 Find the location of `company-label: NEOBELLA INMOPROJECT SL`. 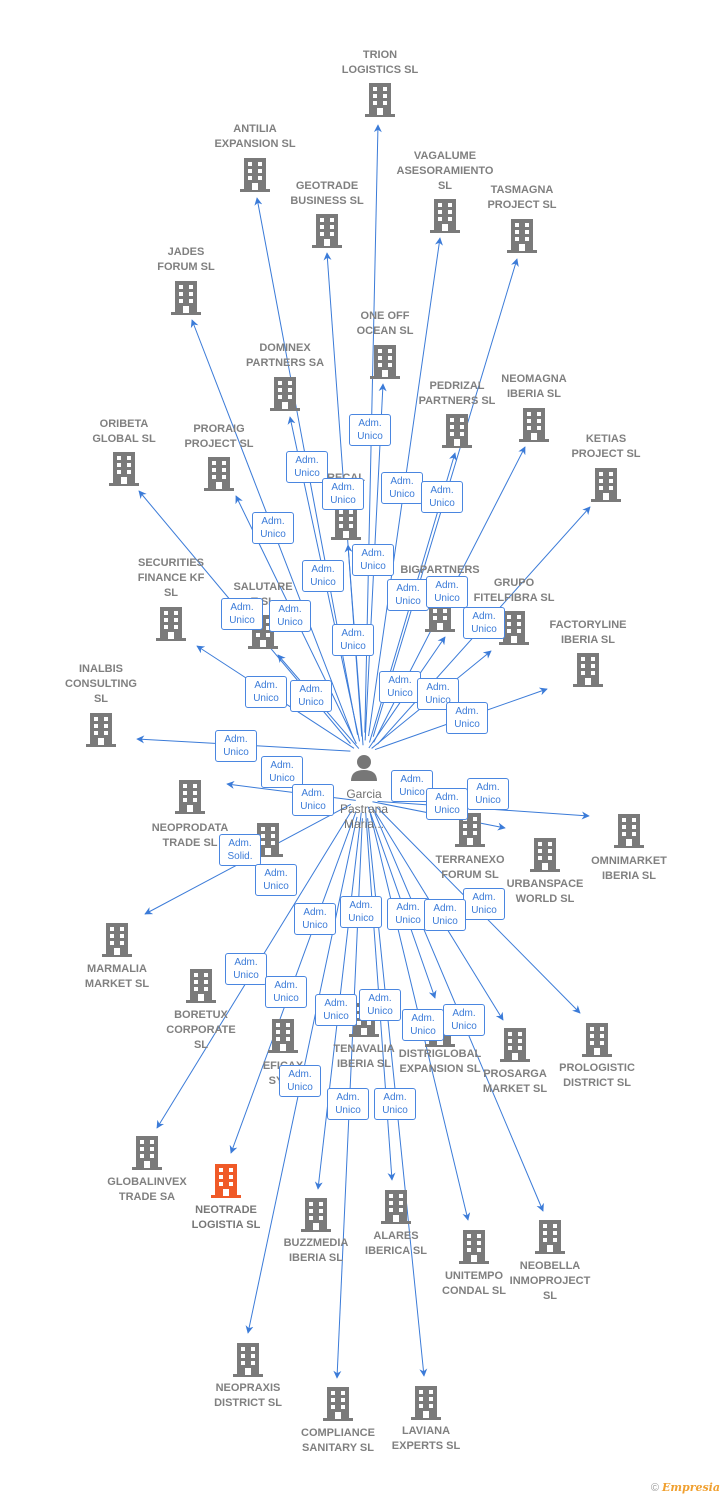

company-label: NEOBELLA INMOPROJECT SL is located at coordinates (550, 1281).